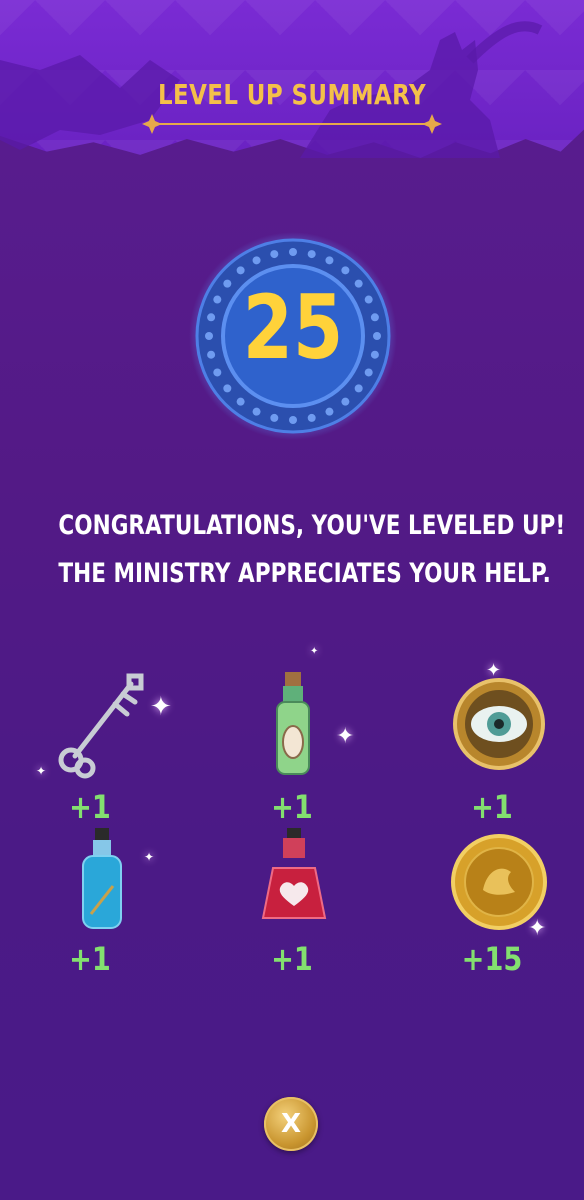  I want to click on sparkle-icon: ✦, so click(314, 651).